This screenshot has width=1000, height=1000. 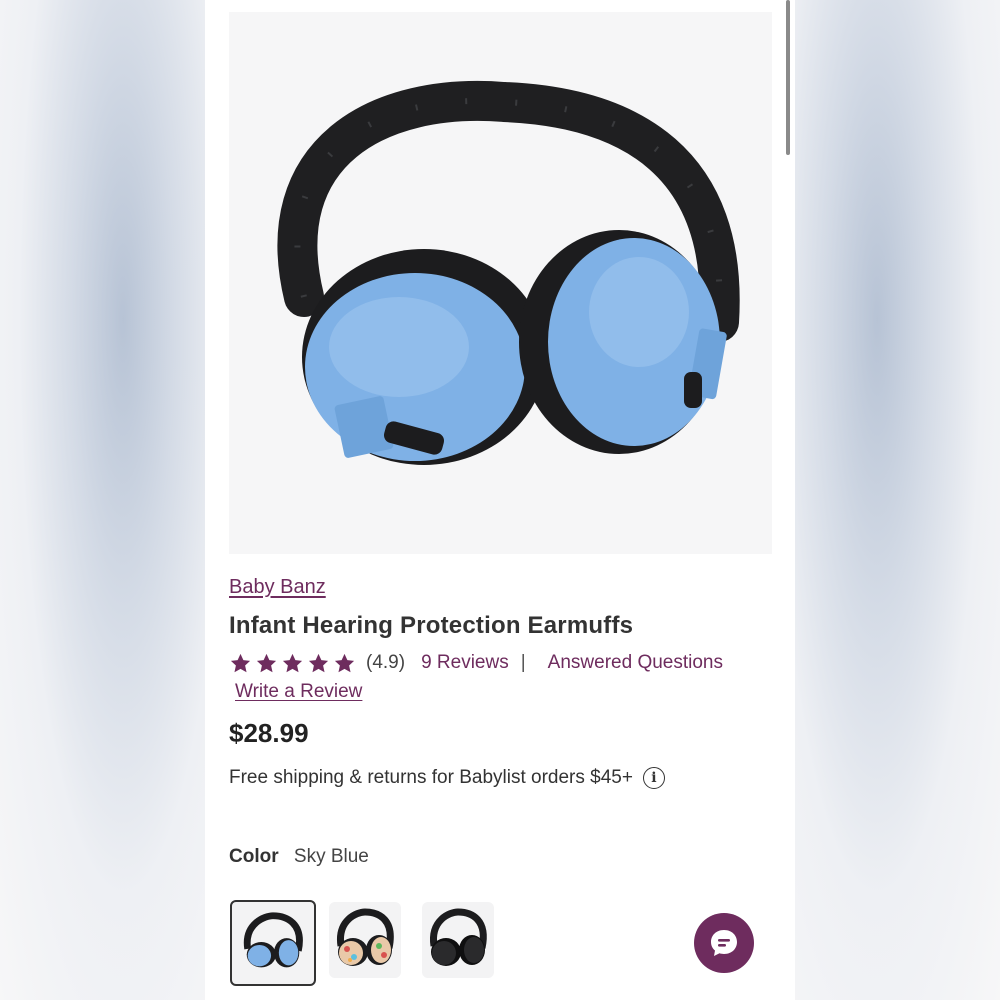 I want to click on answered-questions-link: Answered Questions, so click(x=635, y=663).